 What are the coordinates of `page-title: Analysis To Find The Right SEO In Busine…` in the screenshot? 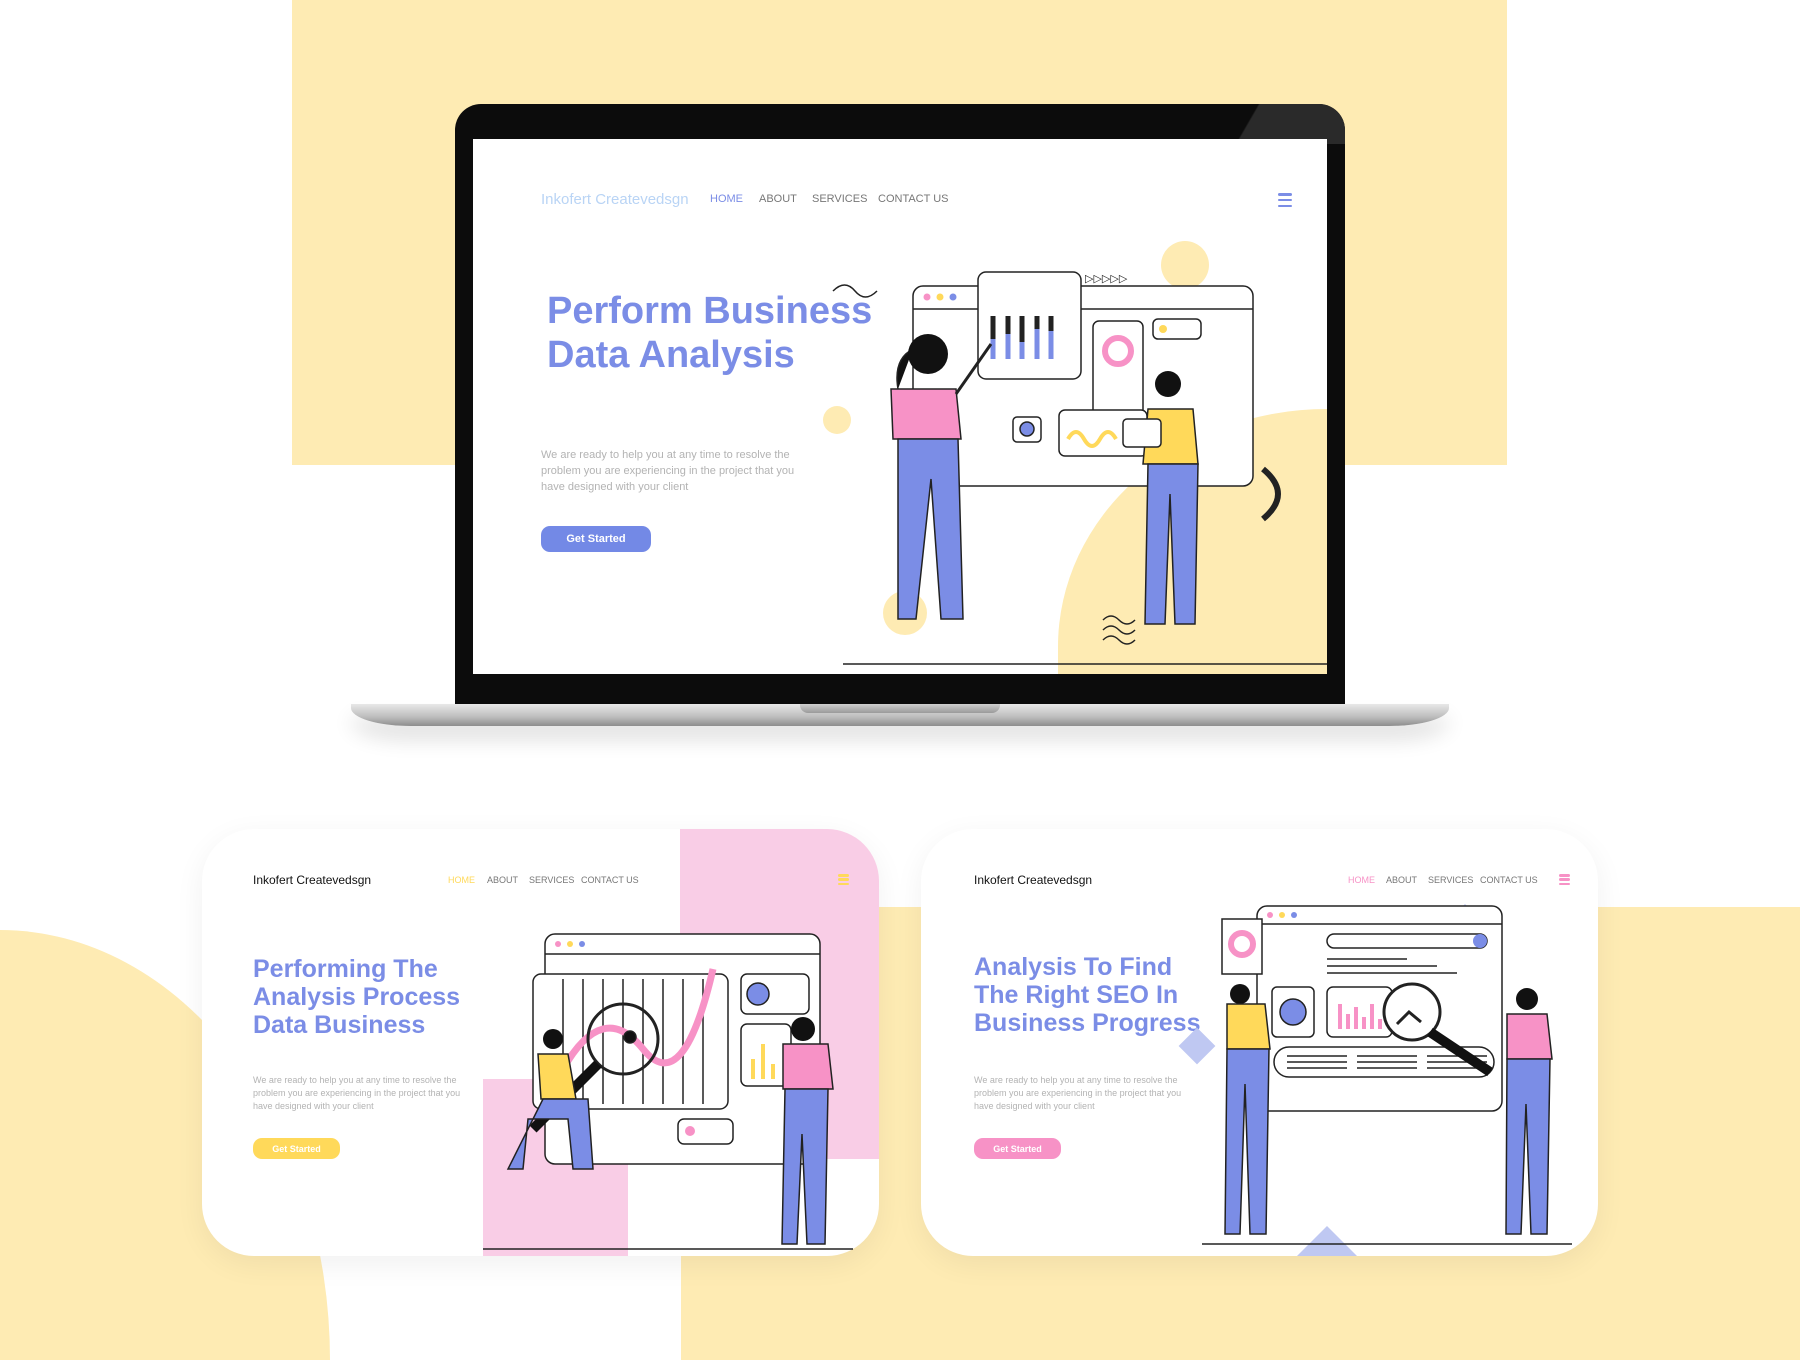 It's located at (1087, 995).